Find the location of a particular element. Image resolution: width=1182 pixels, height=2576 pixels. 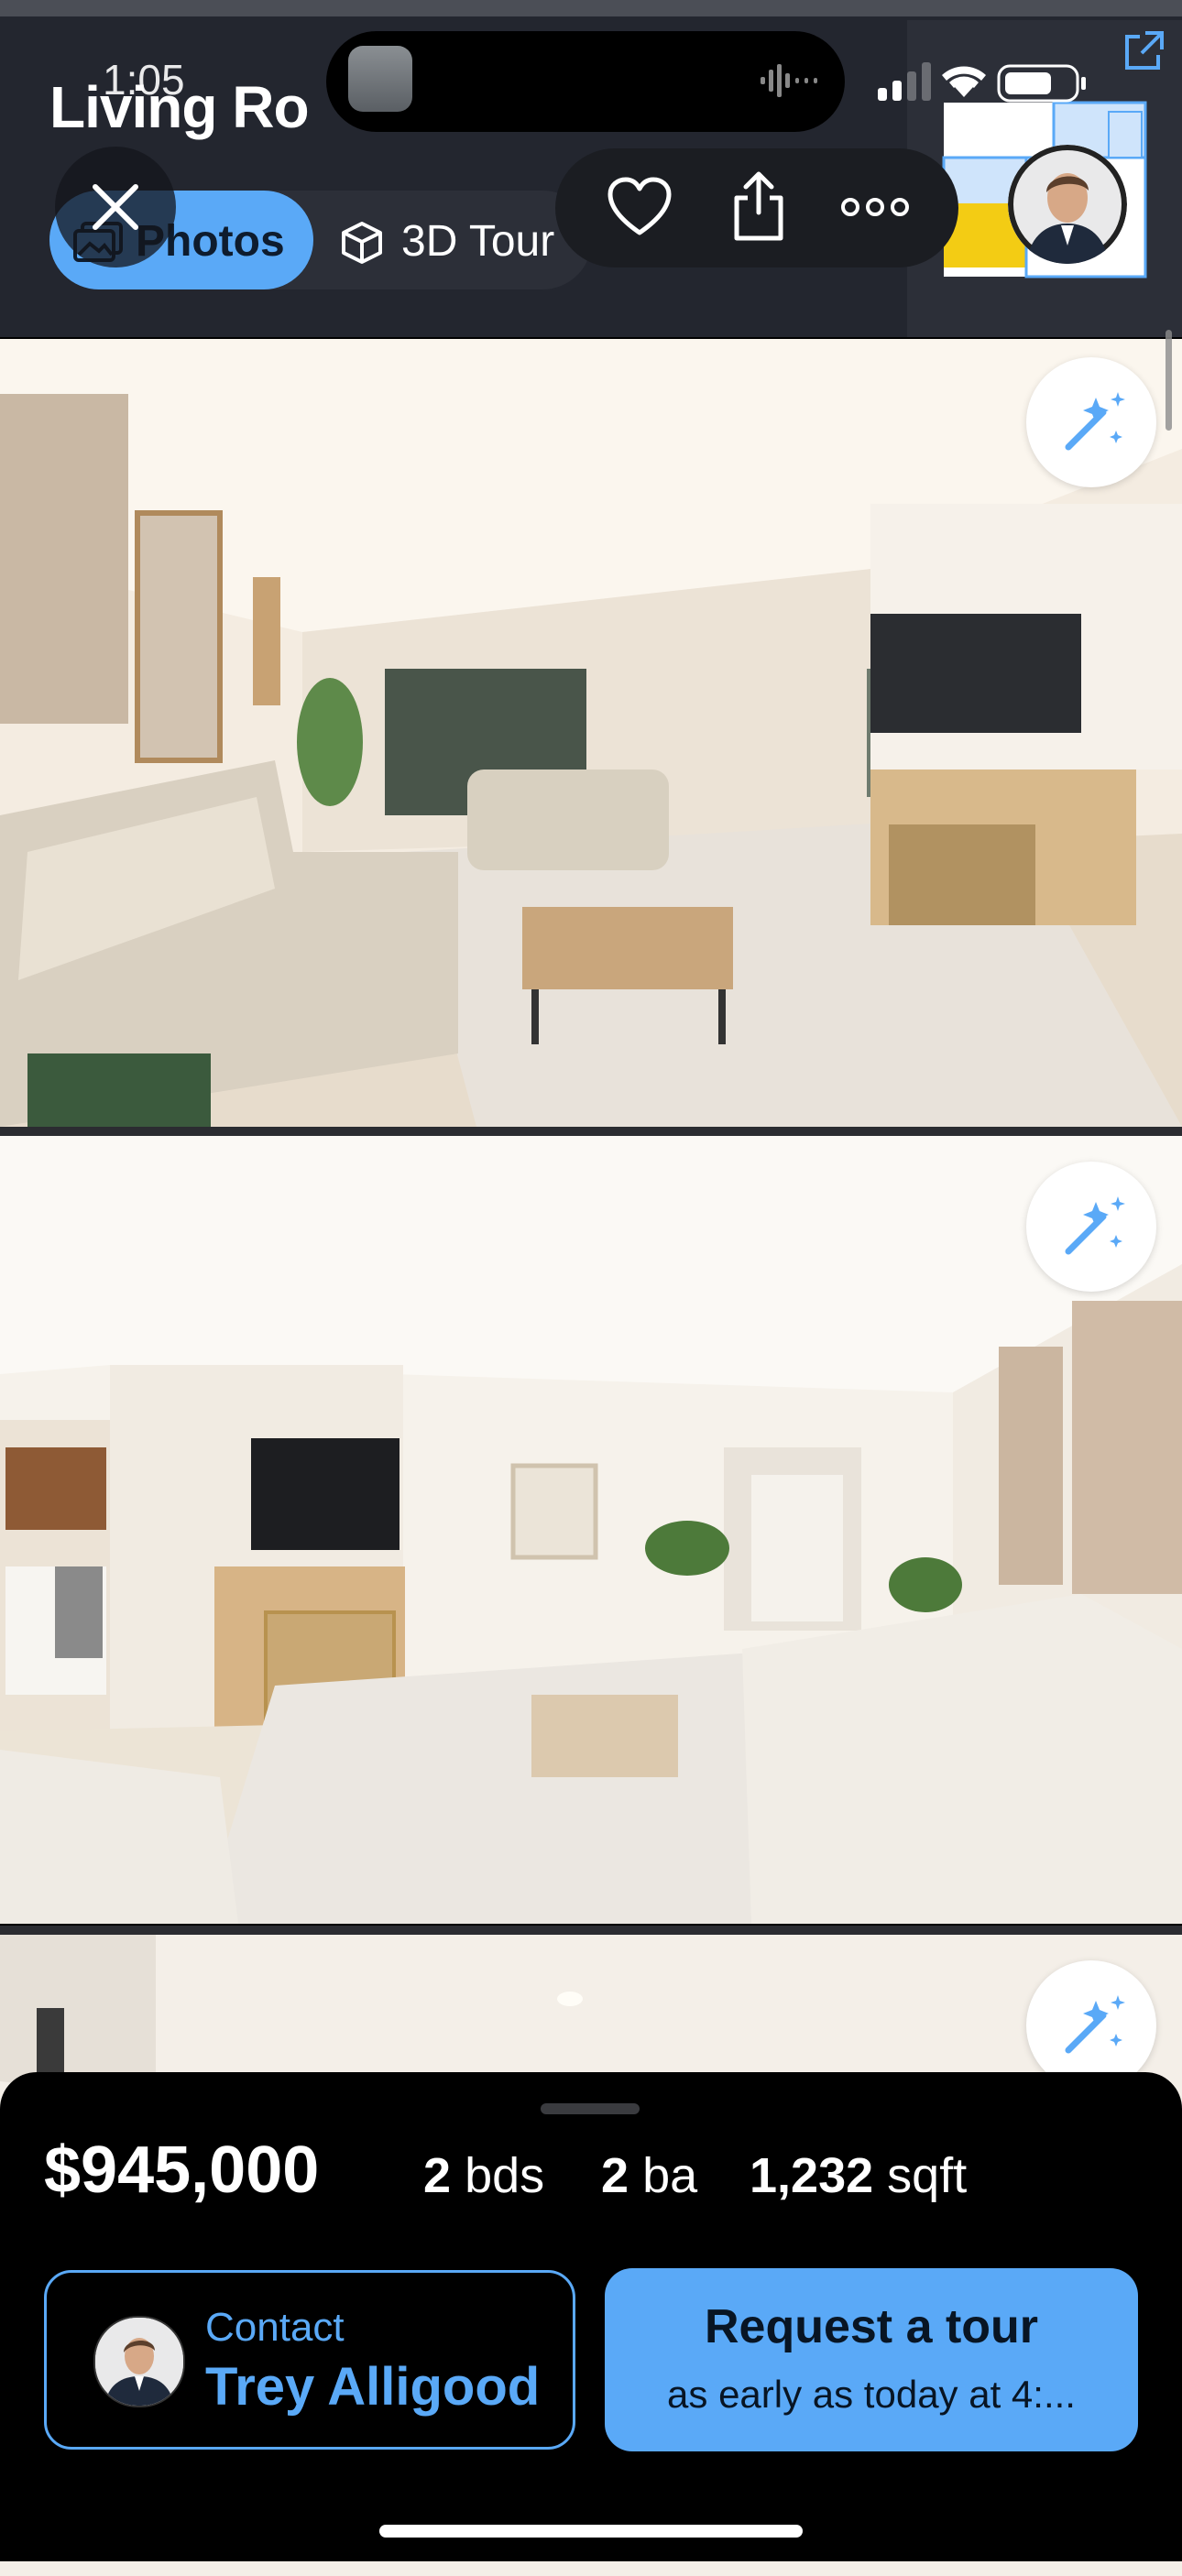

request-tour-label: Request a tour is located at coordinates (872, 2327).